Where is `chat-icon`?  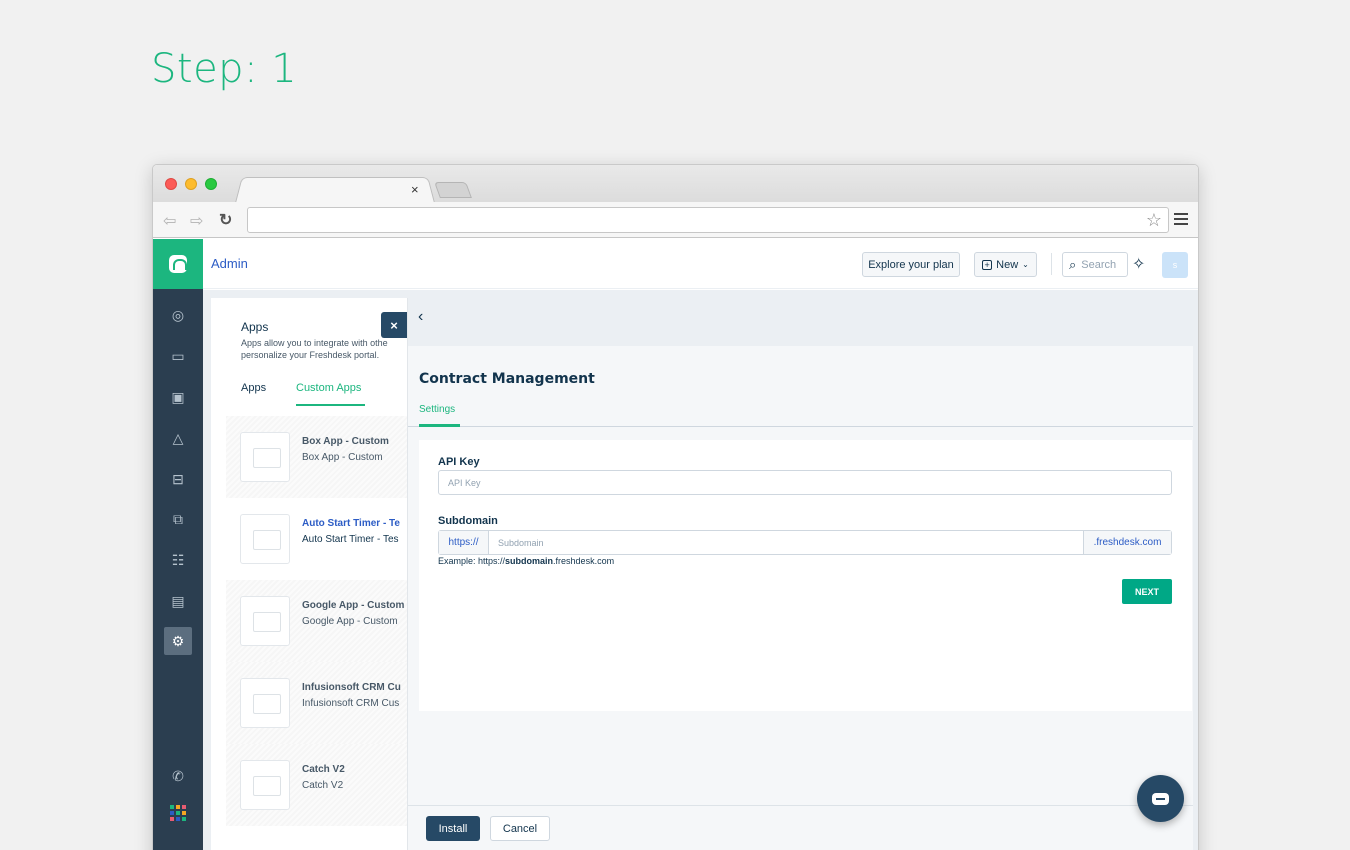 chat-icon is located at coordinates (1160, 798).